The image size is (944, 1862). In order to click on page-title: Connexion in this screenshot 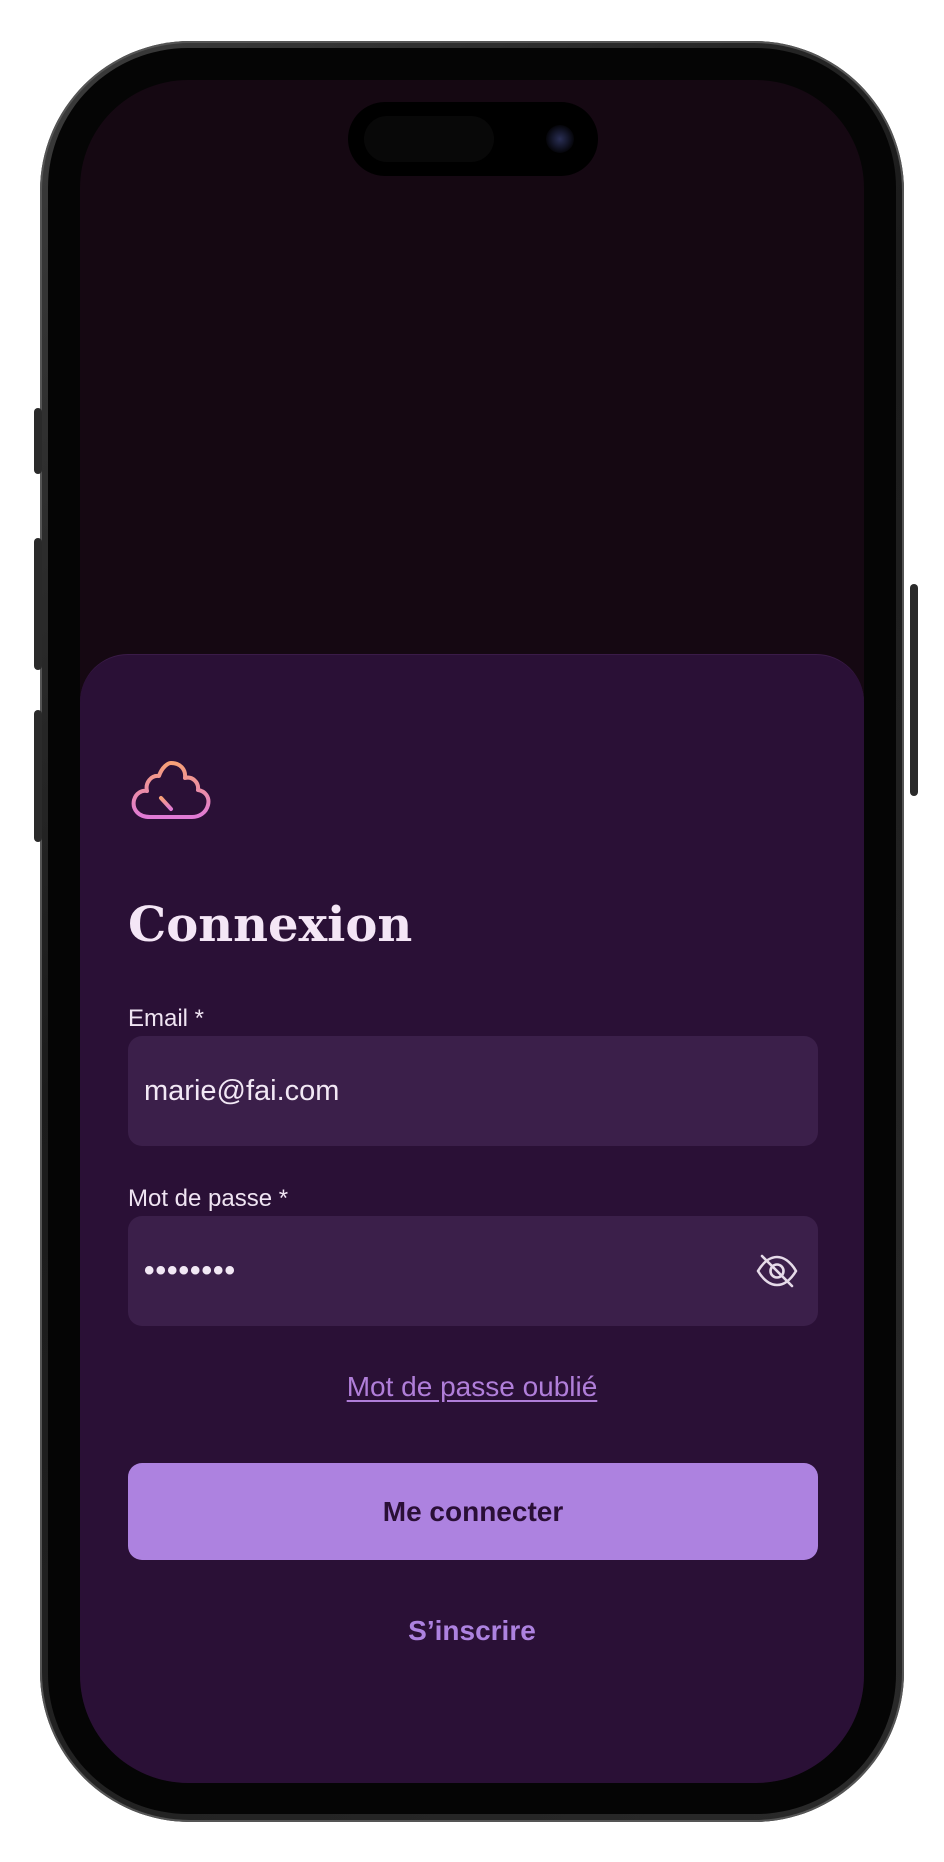, I will do `click(270, 925)`.